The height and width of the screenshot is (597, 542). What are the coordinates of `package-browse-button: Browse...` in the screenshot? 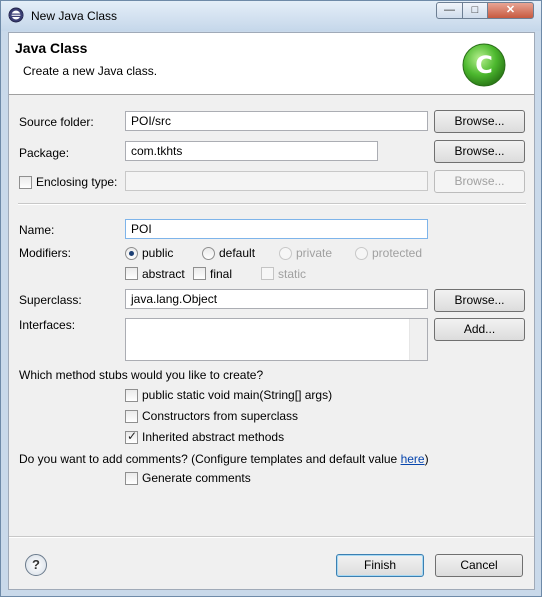 It's located at (479, 151).